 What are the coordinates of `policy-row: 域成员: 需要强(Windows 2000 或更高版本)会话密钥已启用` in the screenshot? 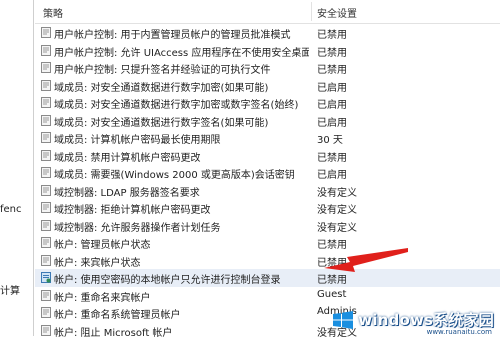 It's located at (267, 173).